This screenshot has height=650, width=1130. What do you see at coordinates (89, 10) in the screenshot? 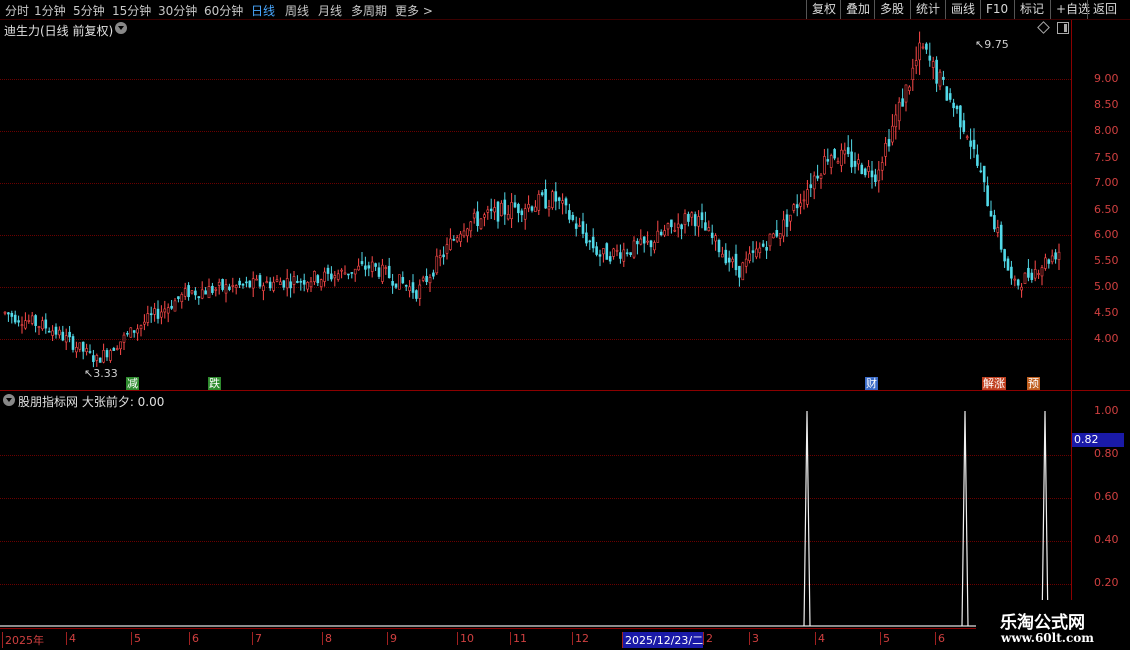
I see `period-tab-5min: 5分钟` at bounding box center [89, 10].